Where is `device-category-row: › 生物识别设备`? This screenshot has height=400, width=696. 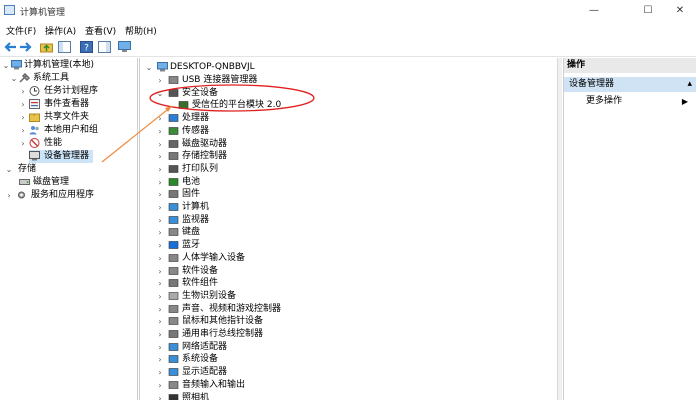
device-category-row: › 生物识别设备 is located at coordinates (348, 296).